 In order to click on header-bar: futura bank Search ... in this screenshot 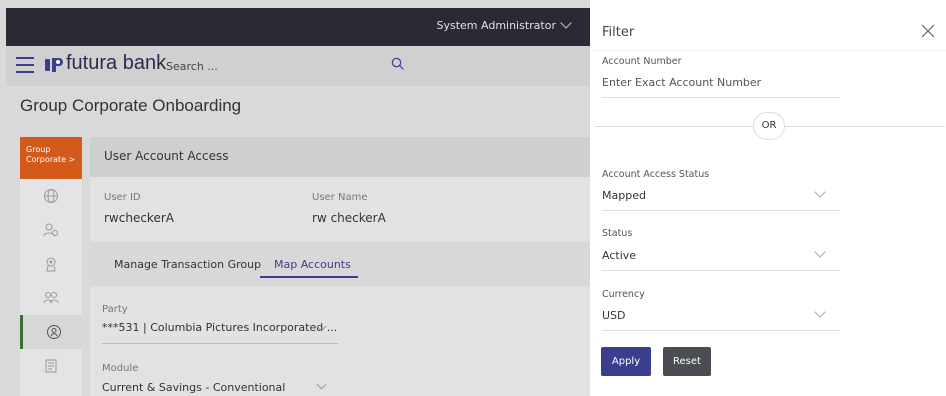, I will do `click(298, 66)`.